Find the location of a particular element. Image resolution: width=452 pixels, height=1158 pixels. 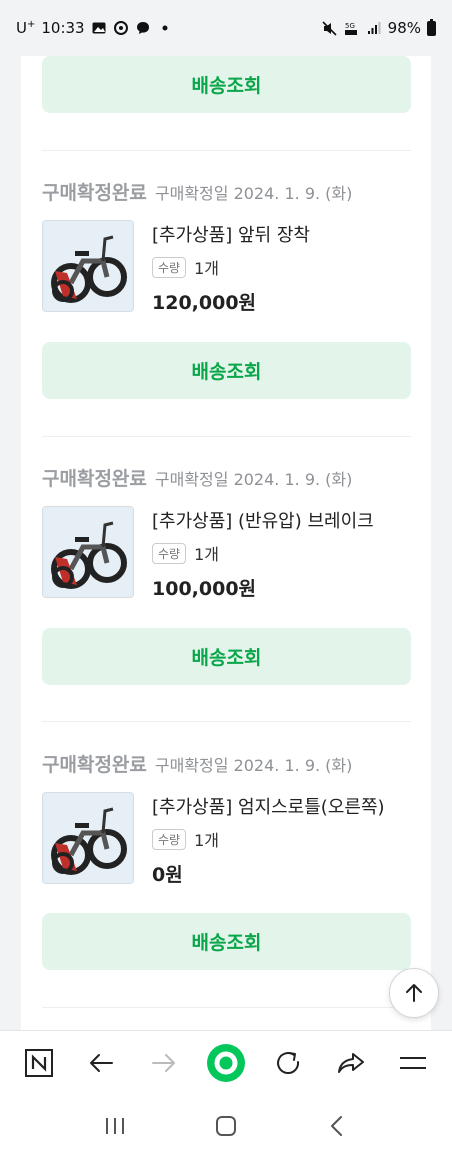

home-button is located at coordinates (226, 1126).